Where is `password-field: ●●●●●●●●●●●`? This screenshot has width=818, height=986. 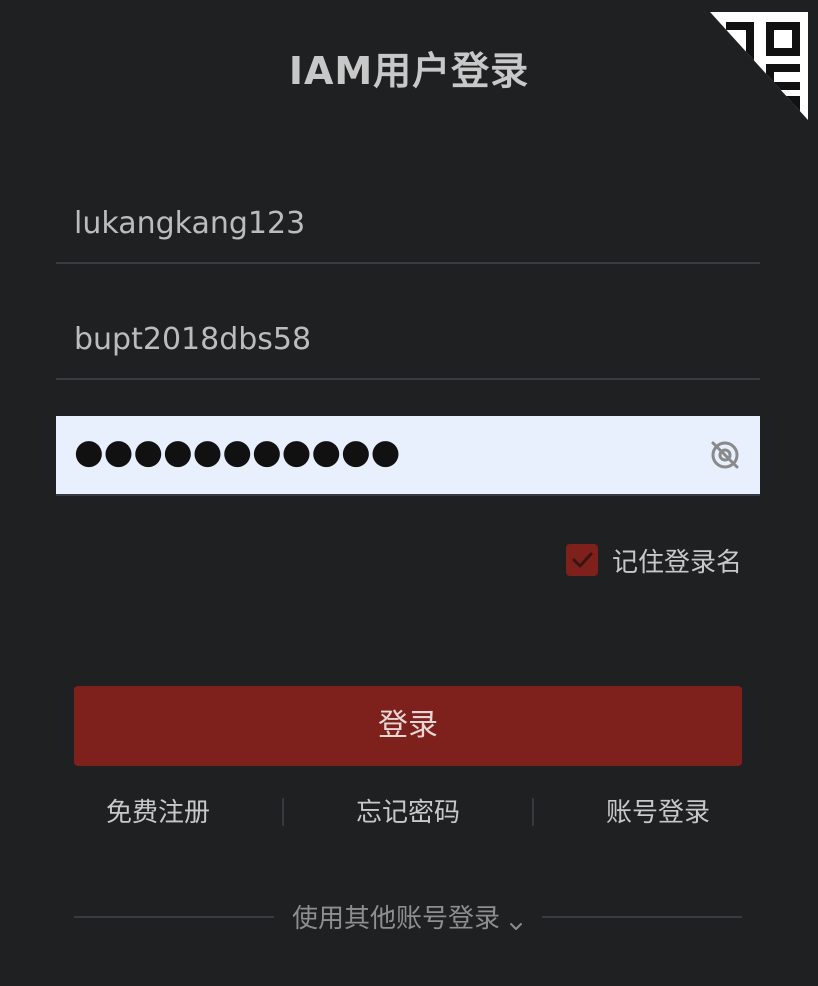 password-field: ●●●●●●●●●●● is located at coordinates (408, 456).